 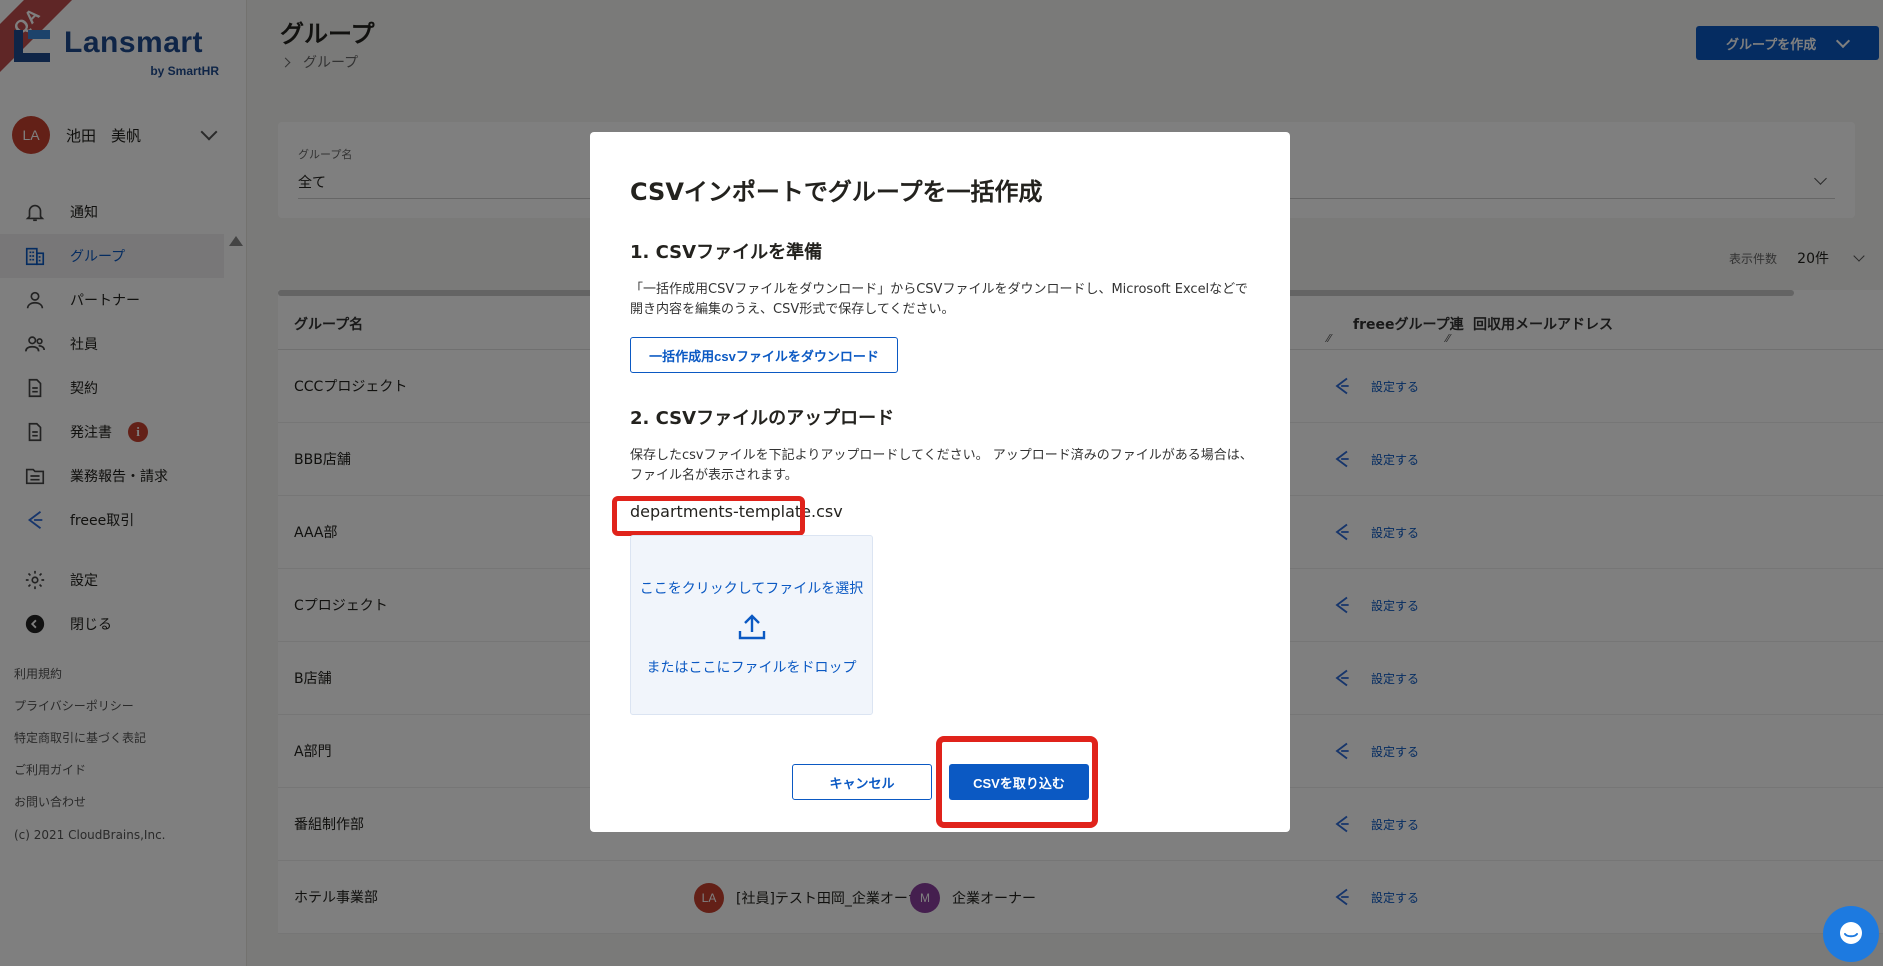 I want to click on step2-title: 2. CSVファイルのアップロード, so click(x=762, y=418).